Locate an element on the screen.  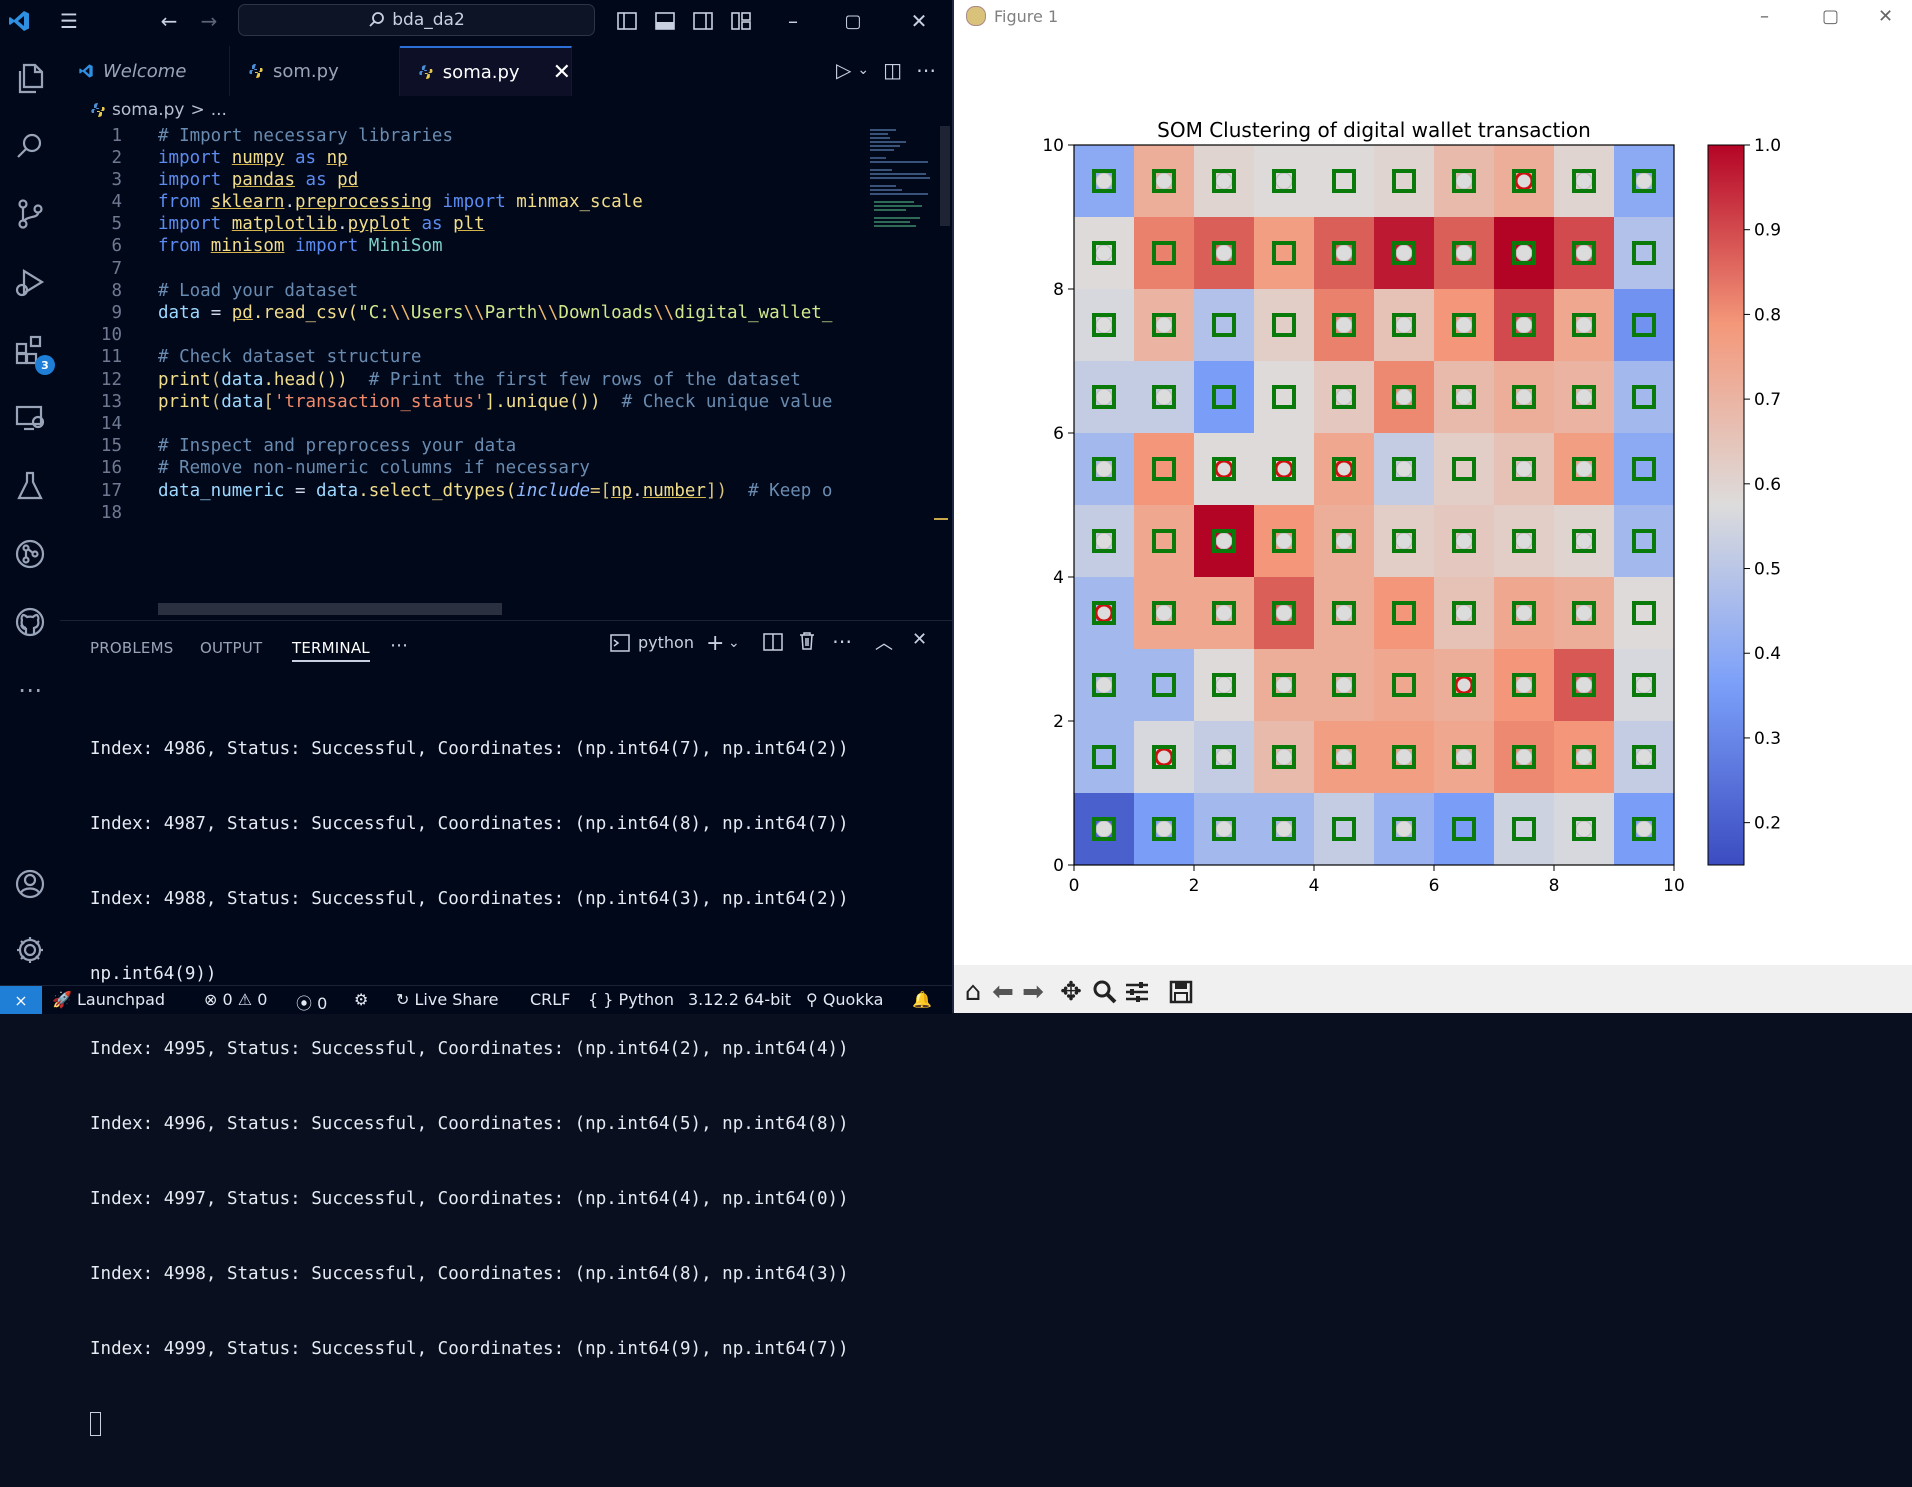
explorer-icon is located at coordinates (30, 78).